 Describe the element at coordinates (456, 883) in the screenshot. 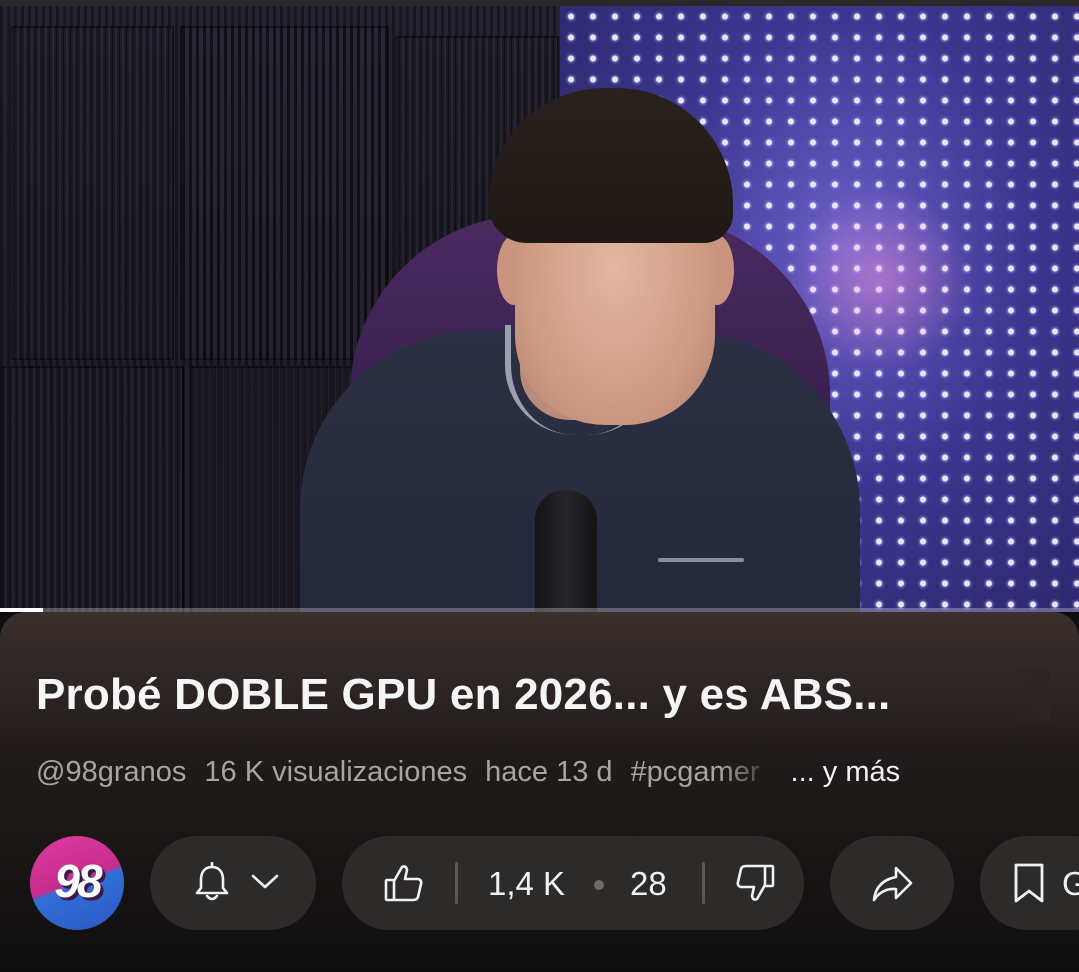

I see `like-divider` at that location.